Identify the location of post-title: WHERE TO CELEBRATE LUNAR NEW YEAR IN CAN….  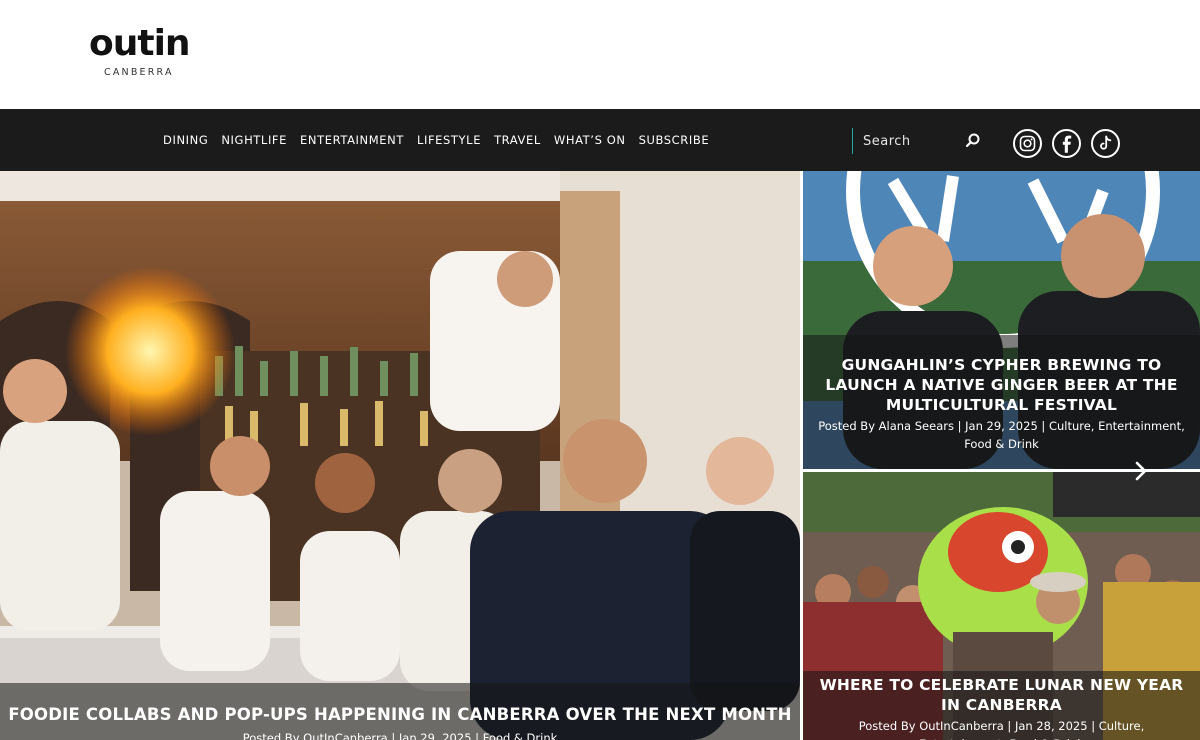
(1001, 695).